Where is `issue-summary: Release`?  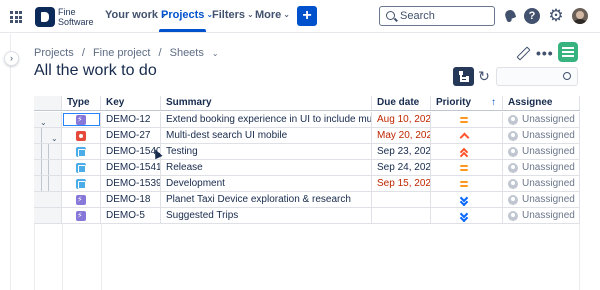 issue-summary: Release is located at coordinates (266, 167).